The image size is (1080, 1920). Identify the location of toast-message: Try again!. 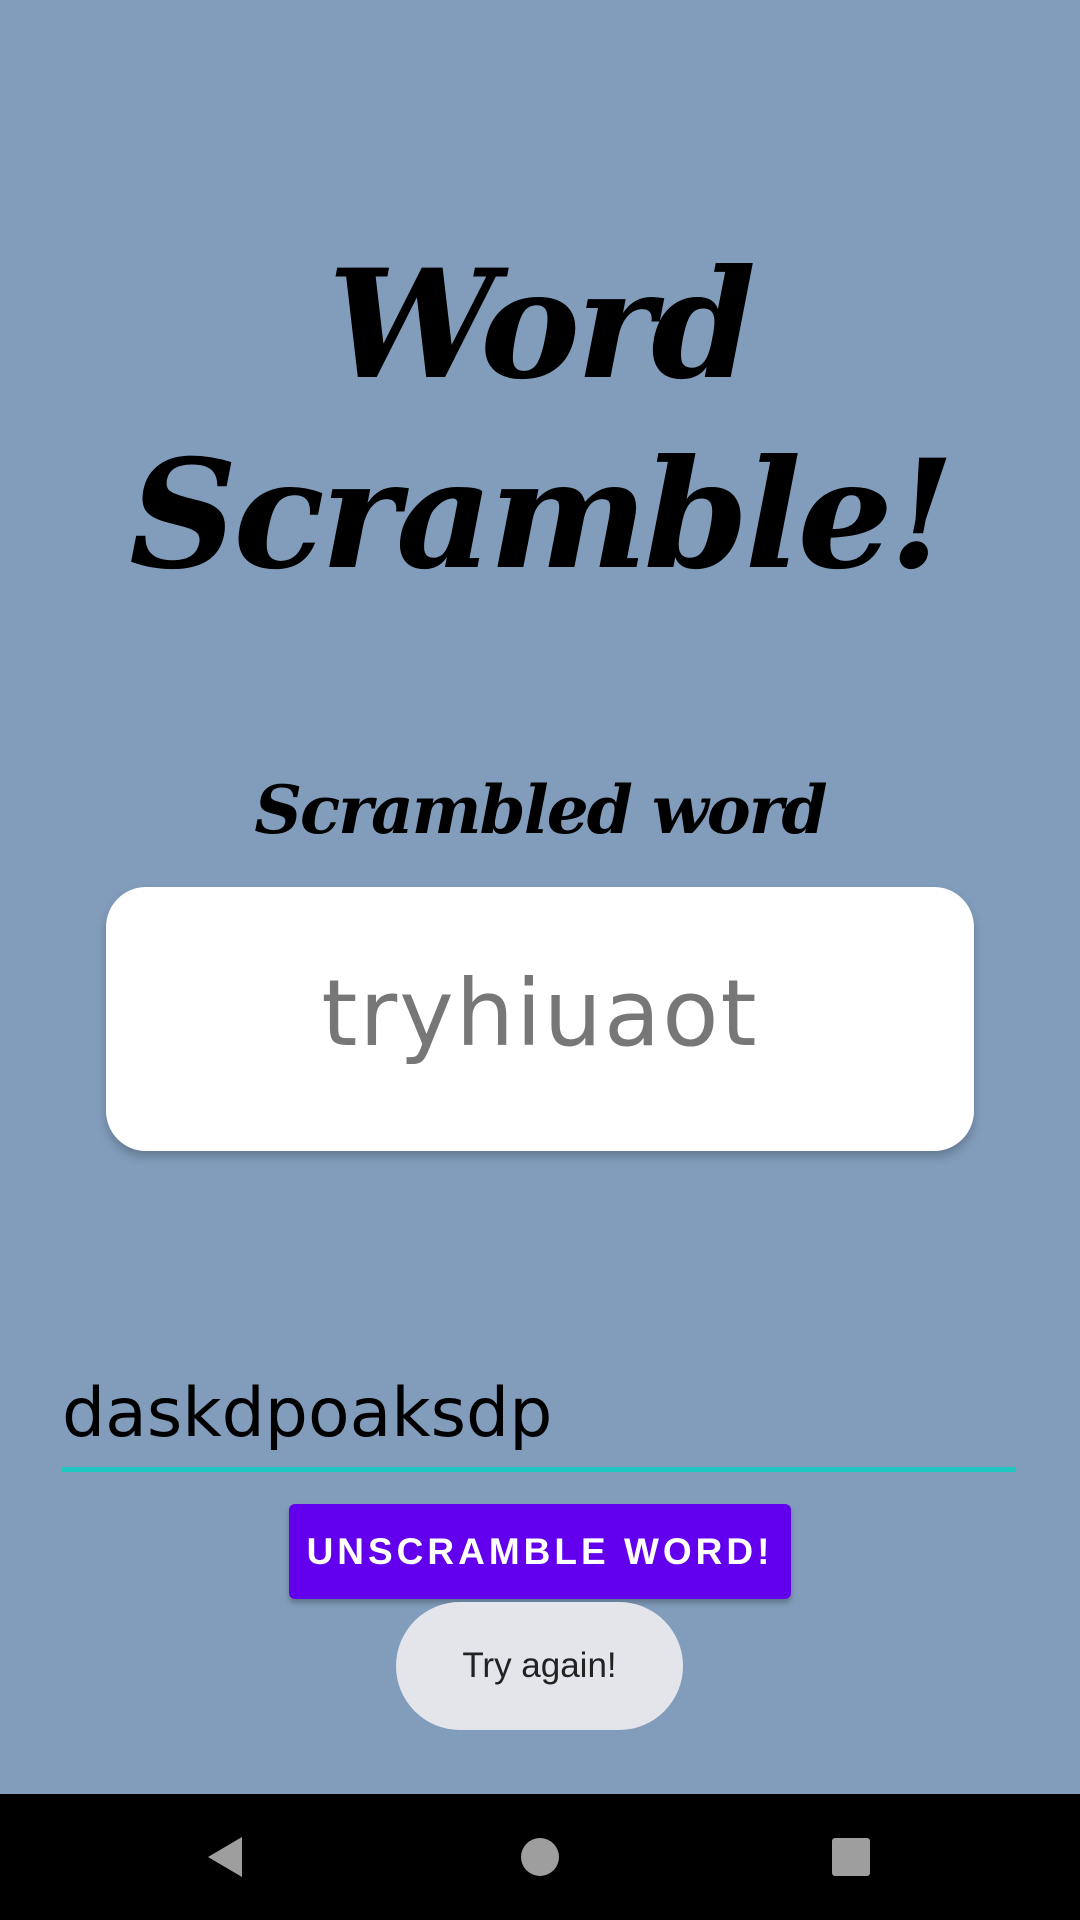
(539, 1666).